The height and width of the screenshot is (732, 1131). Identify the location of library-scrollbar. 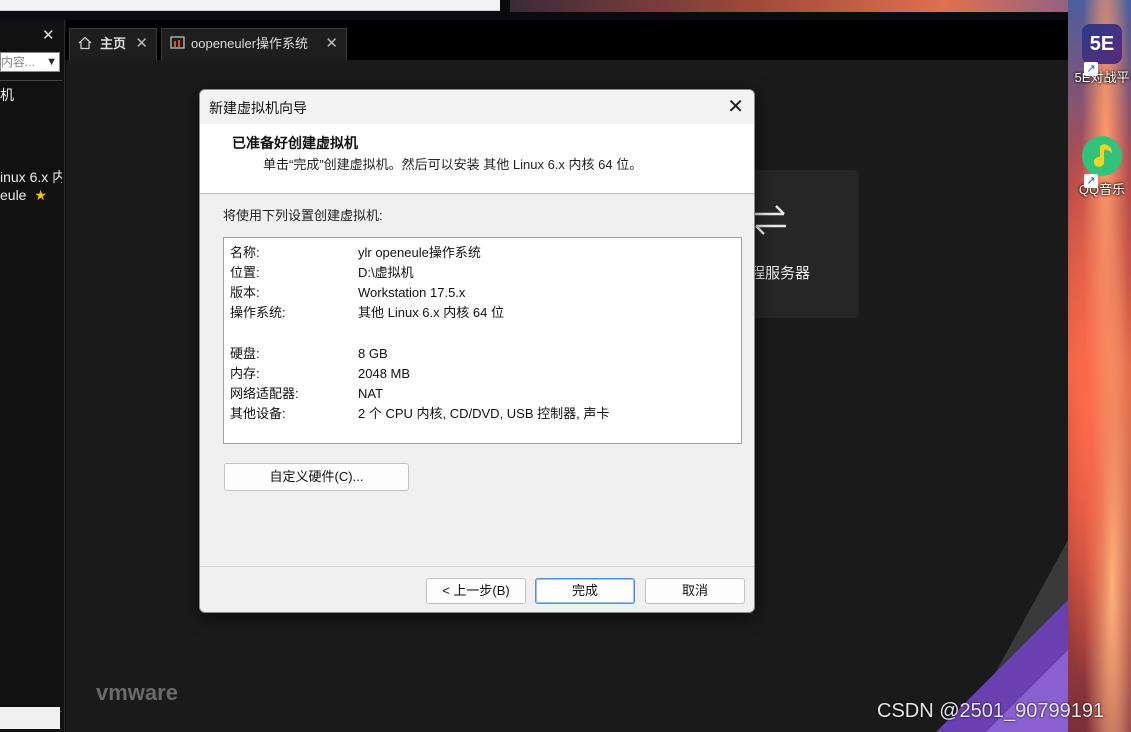
(30, 718).